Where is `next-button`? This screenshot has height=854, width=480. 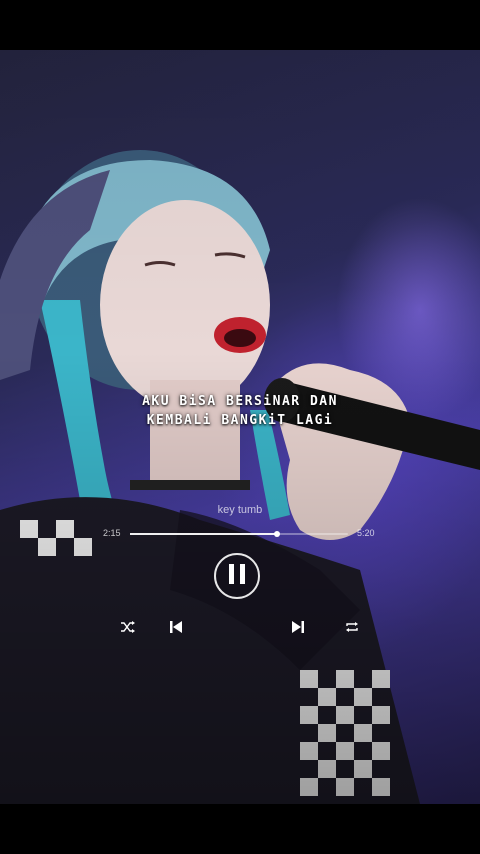
next-button is located at coordinates (298, 627).